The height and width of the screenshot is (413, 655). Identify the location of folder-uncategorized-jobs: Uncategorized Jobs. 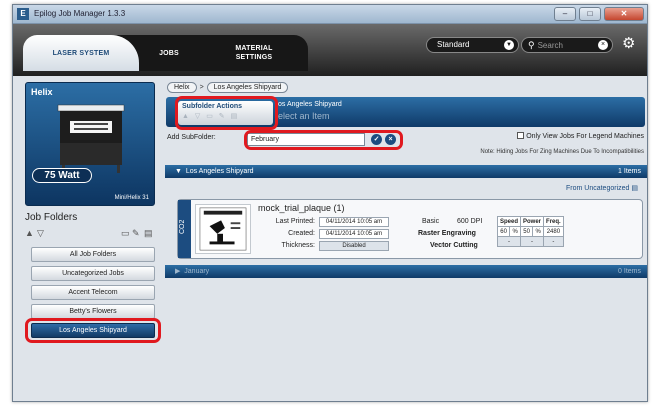
(93, 273).